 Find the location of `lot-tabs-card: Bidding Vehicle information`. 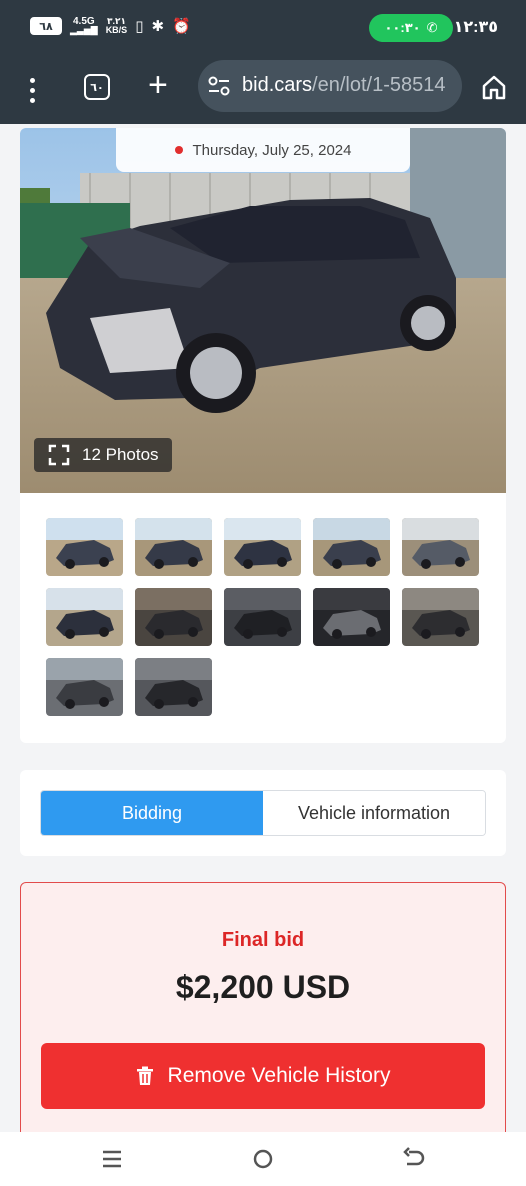

lot-tabs-card: Bidding Vehicle information is located at coordinates (263, 813).